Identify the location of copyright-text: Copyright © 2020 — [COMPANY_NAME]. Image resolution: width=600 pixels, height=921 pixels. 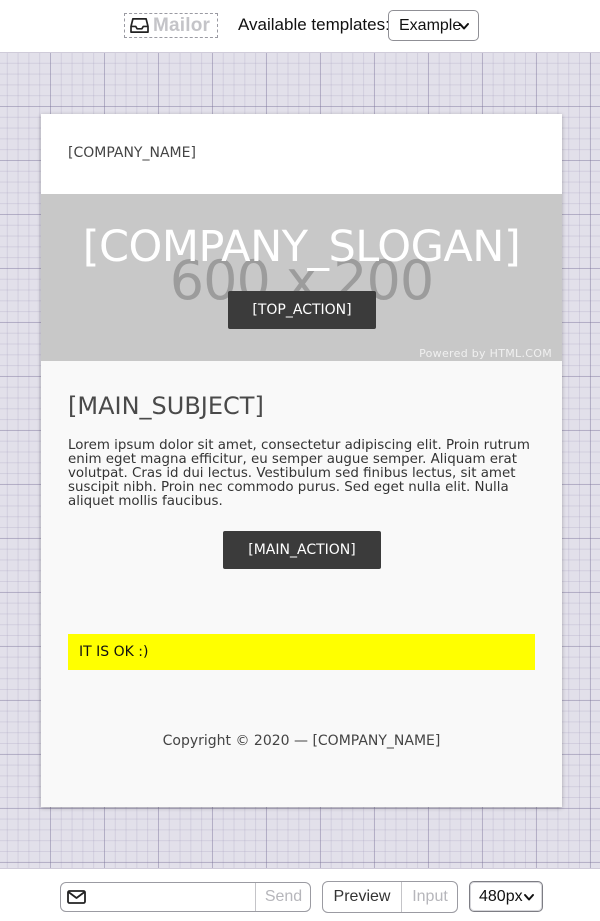
(301, 741).